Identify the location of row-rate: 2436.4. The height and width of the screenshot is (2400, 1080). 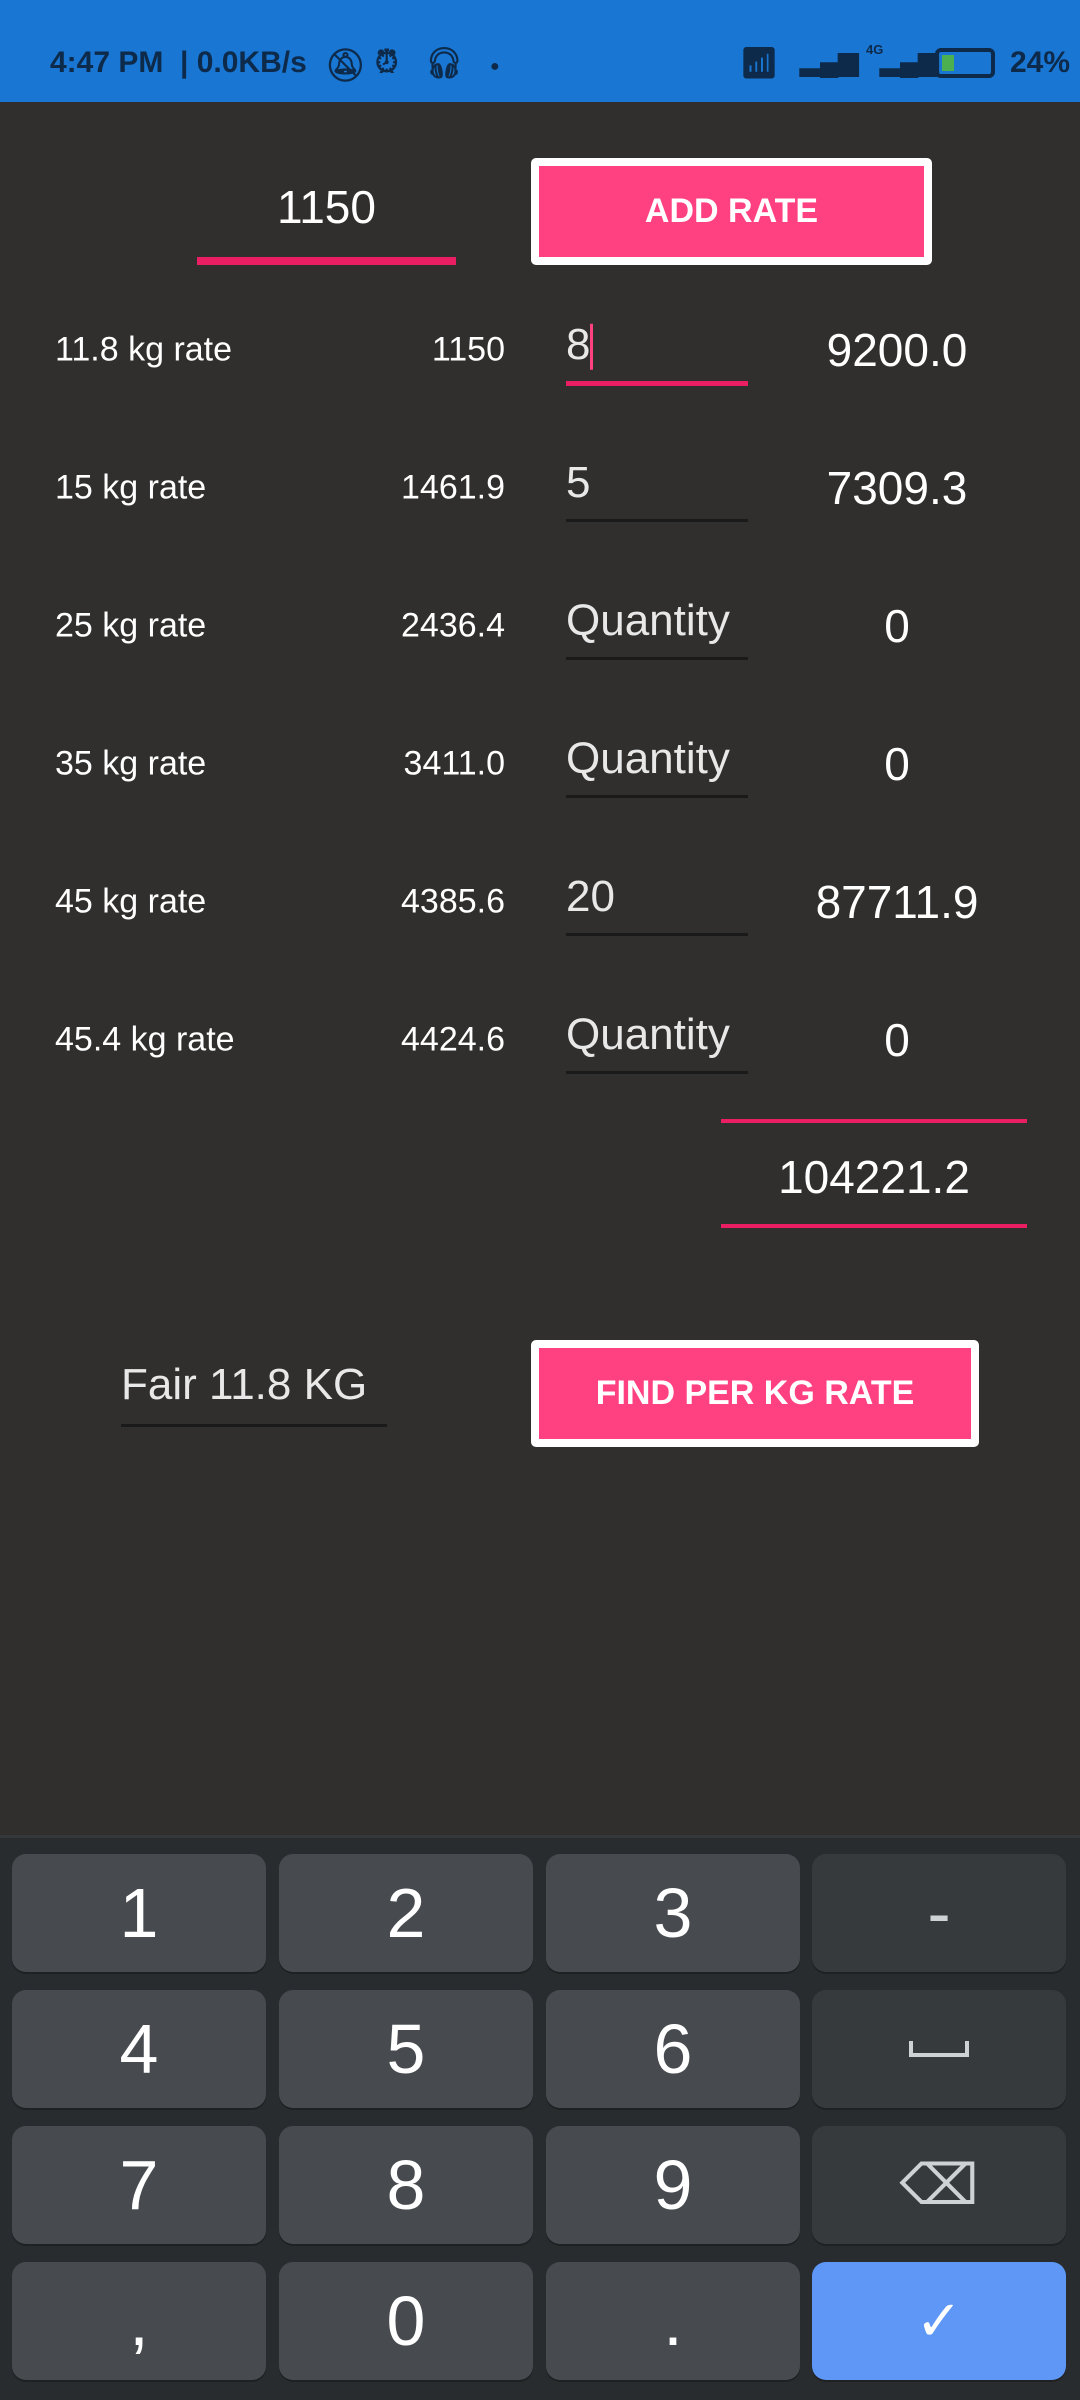
(453, 625).